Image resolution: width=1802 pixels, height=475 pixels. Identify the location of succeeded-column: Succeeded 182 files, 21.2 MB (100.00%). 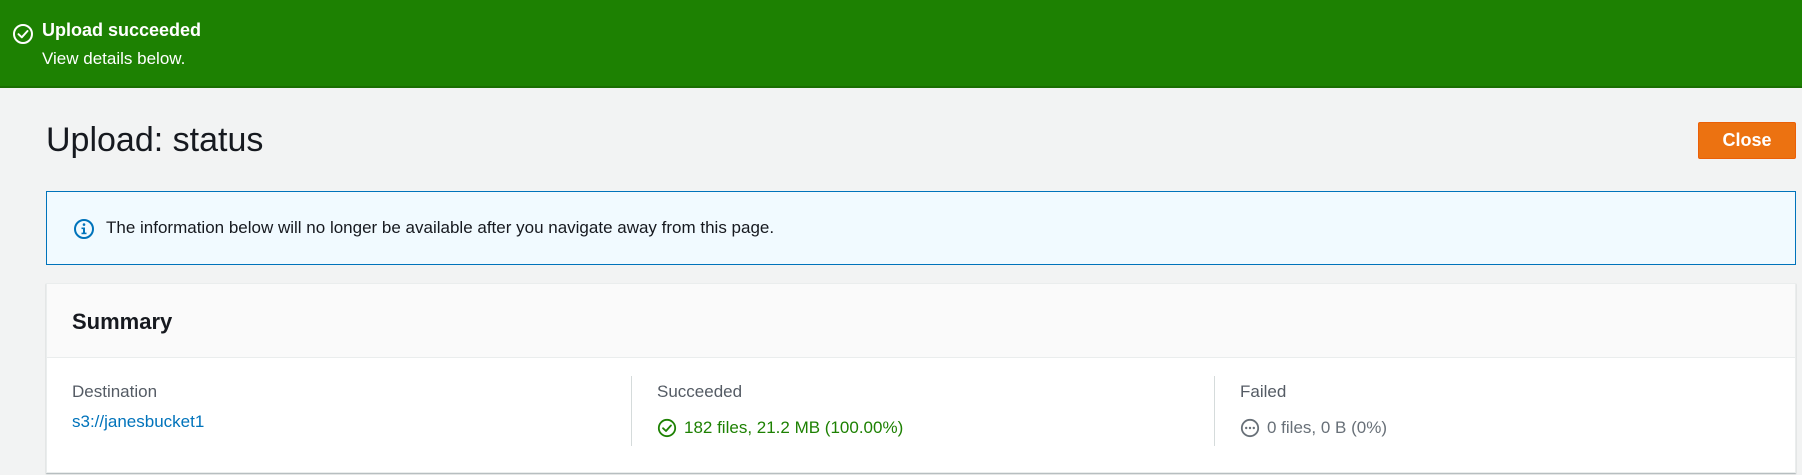
(937, 411).